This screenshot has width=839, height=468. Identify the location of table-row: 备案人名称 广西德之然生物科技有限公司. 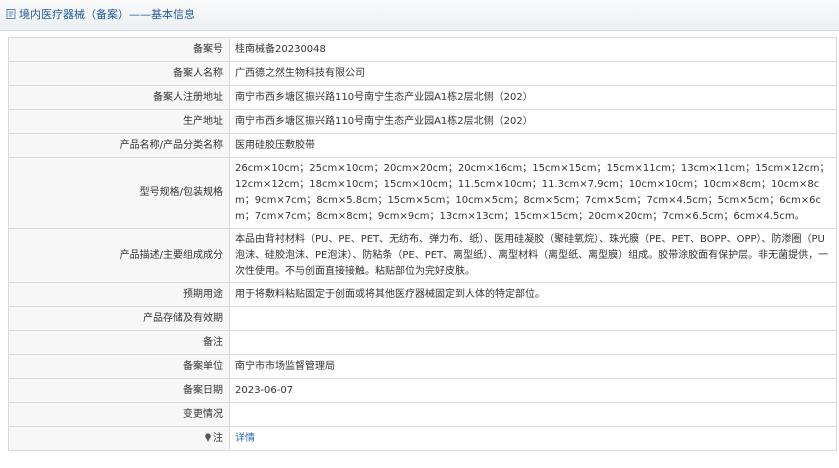
(422, 73).